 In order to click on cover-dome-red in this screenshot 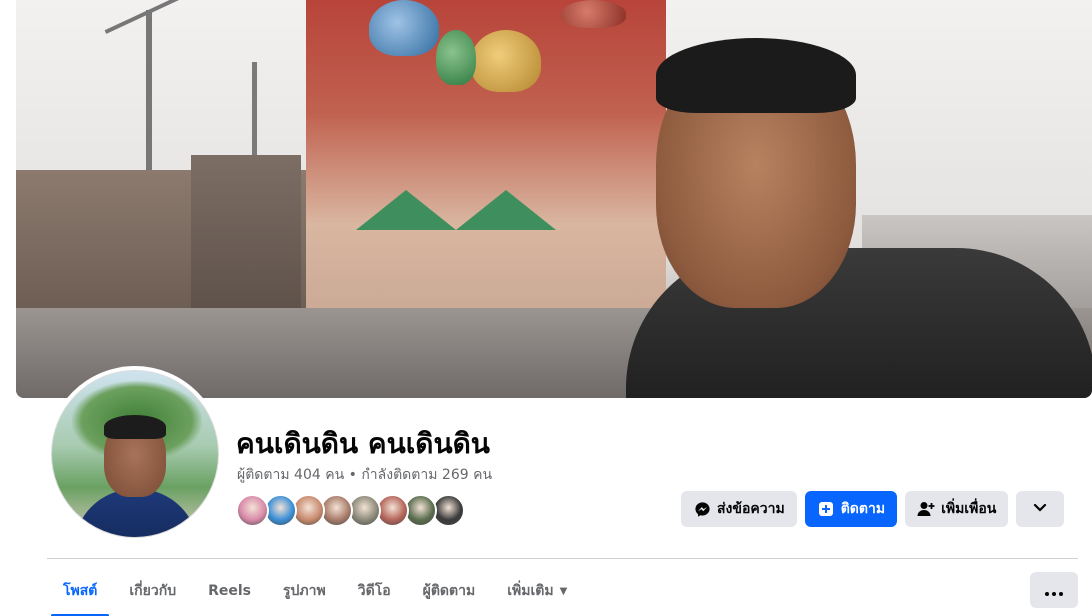, I will do `click(593, 14)`.